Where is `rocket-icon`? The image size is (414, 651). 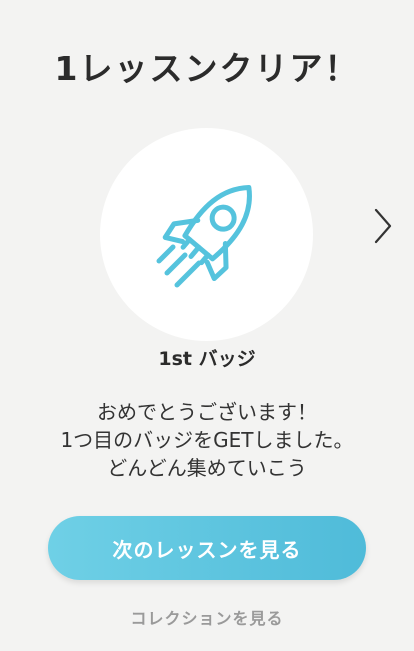 rocket-icon is located at coordinates (204, 235).